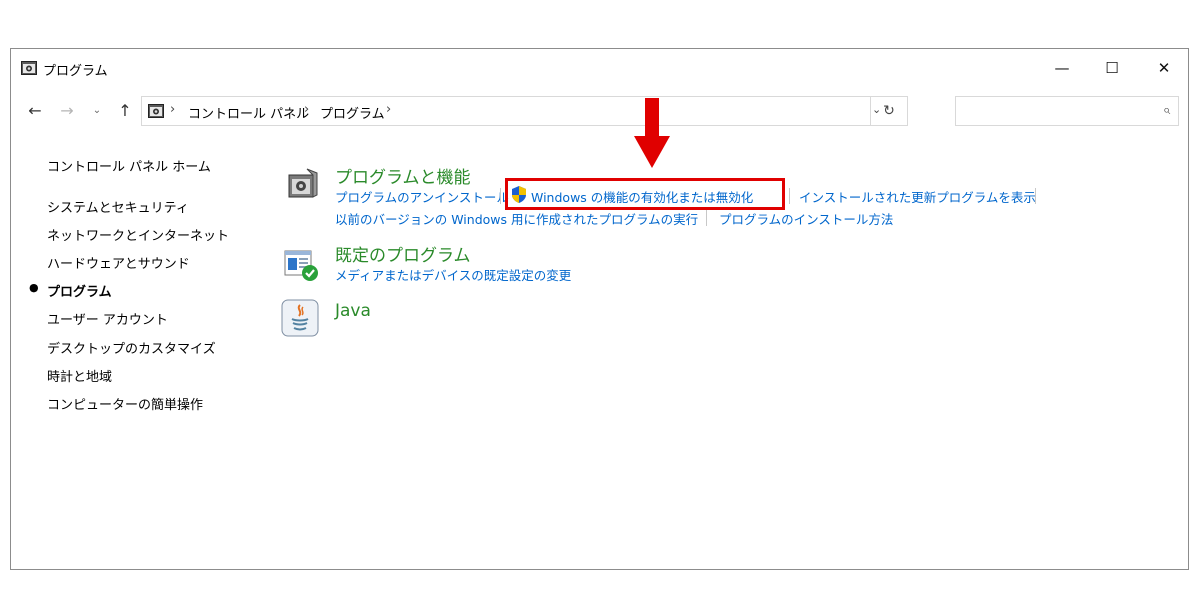 This screenshot has height=600, width=1200. I want to click on sidebar-item-user-accounts: ユーザー アカウント, so click(107, 318).